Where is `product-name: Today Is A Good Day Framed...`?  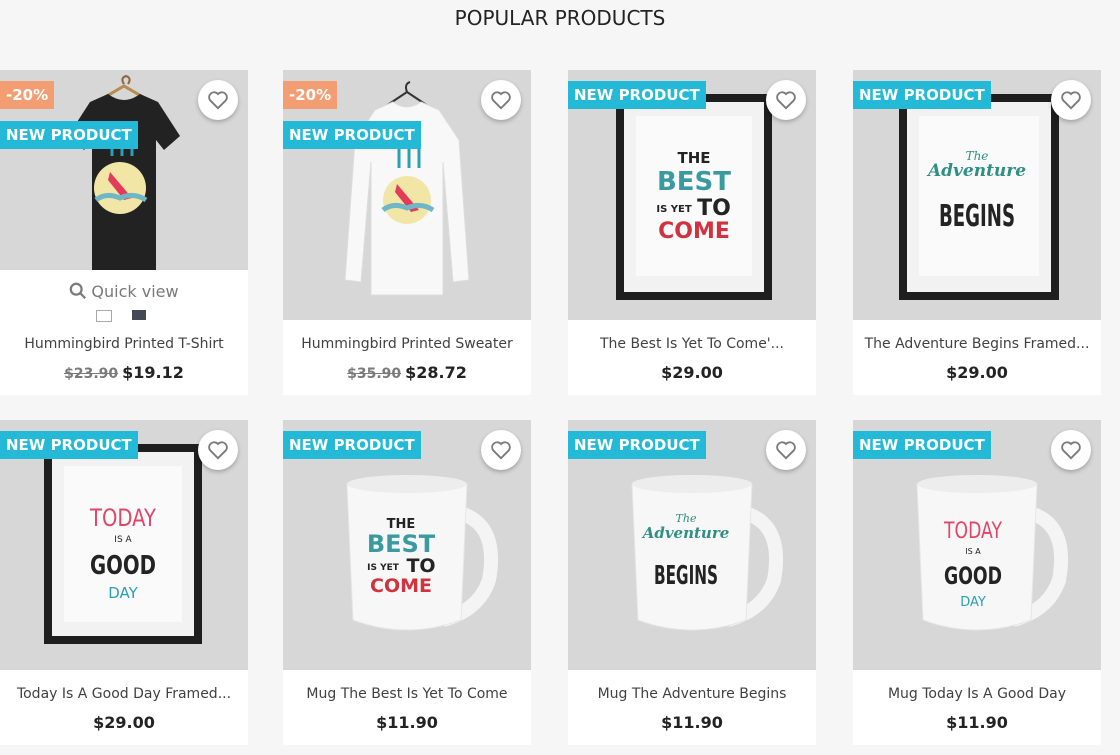
product-name: Today Is A Good Day Framed... is located at coordinates (124, 694).